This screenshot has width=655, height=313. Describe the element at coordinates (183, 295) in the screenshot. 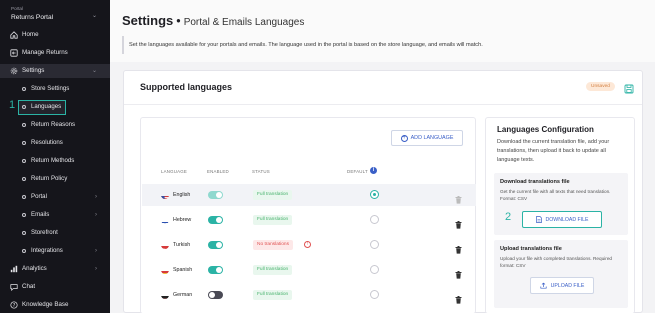

I see `language-name: German` at that location.